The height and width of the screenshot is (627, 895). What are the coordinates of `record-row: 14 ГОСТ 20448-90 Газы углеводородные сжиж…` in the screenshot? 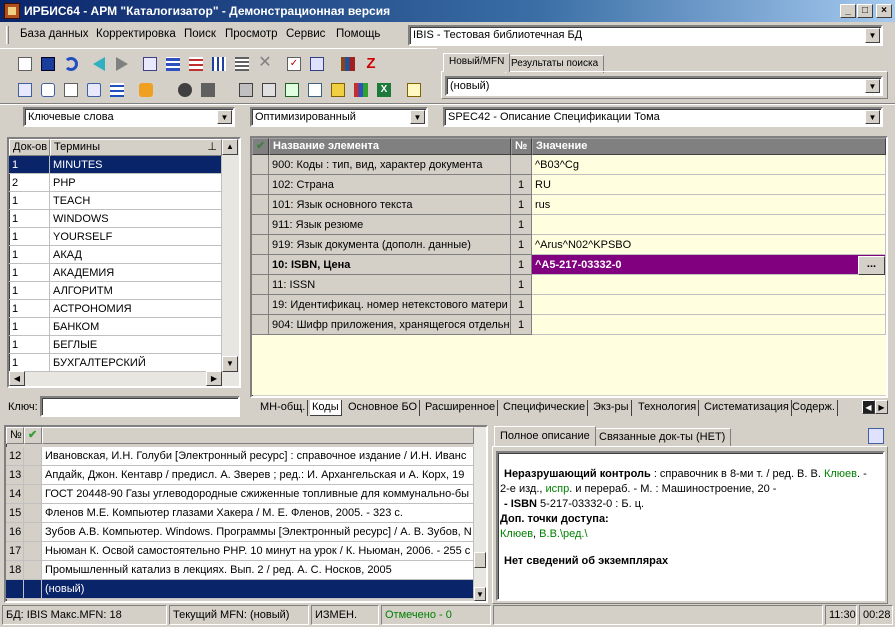 It's located at (240, 494).